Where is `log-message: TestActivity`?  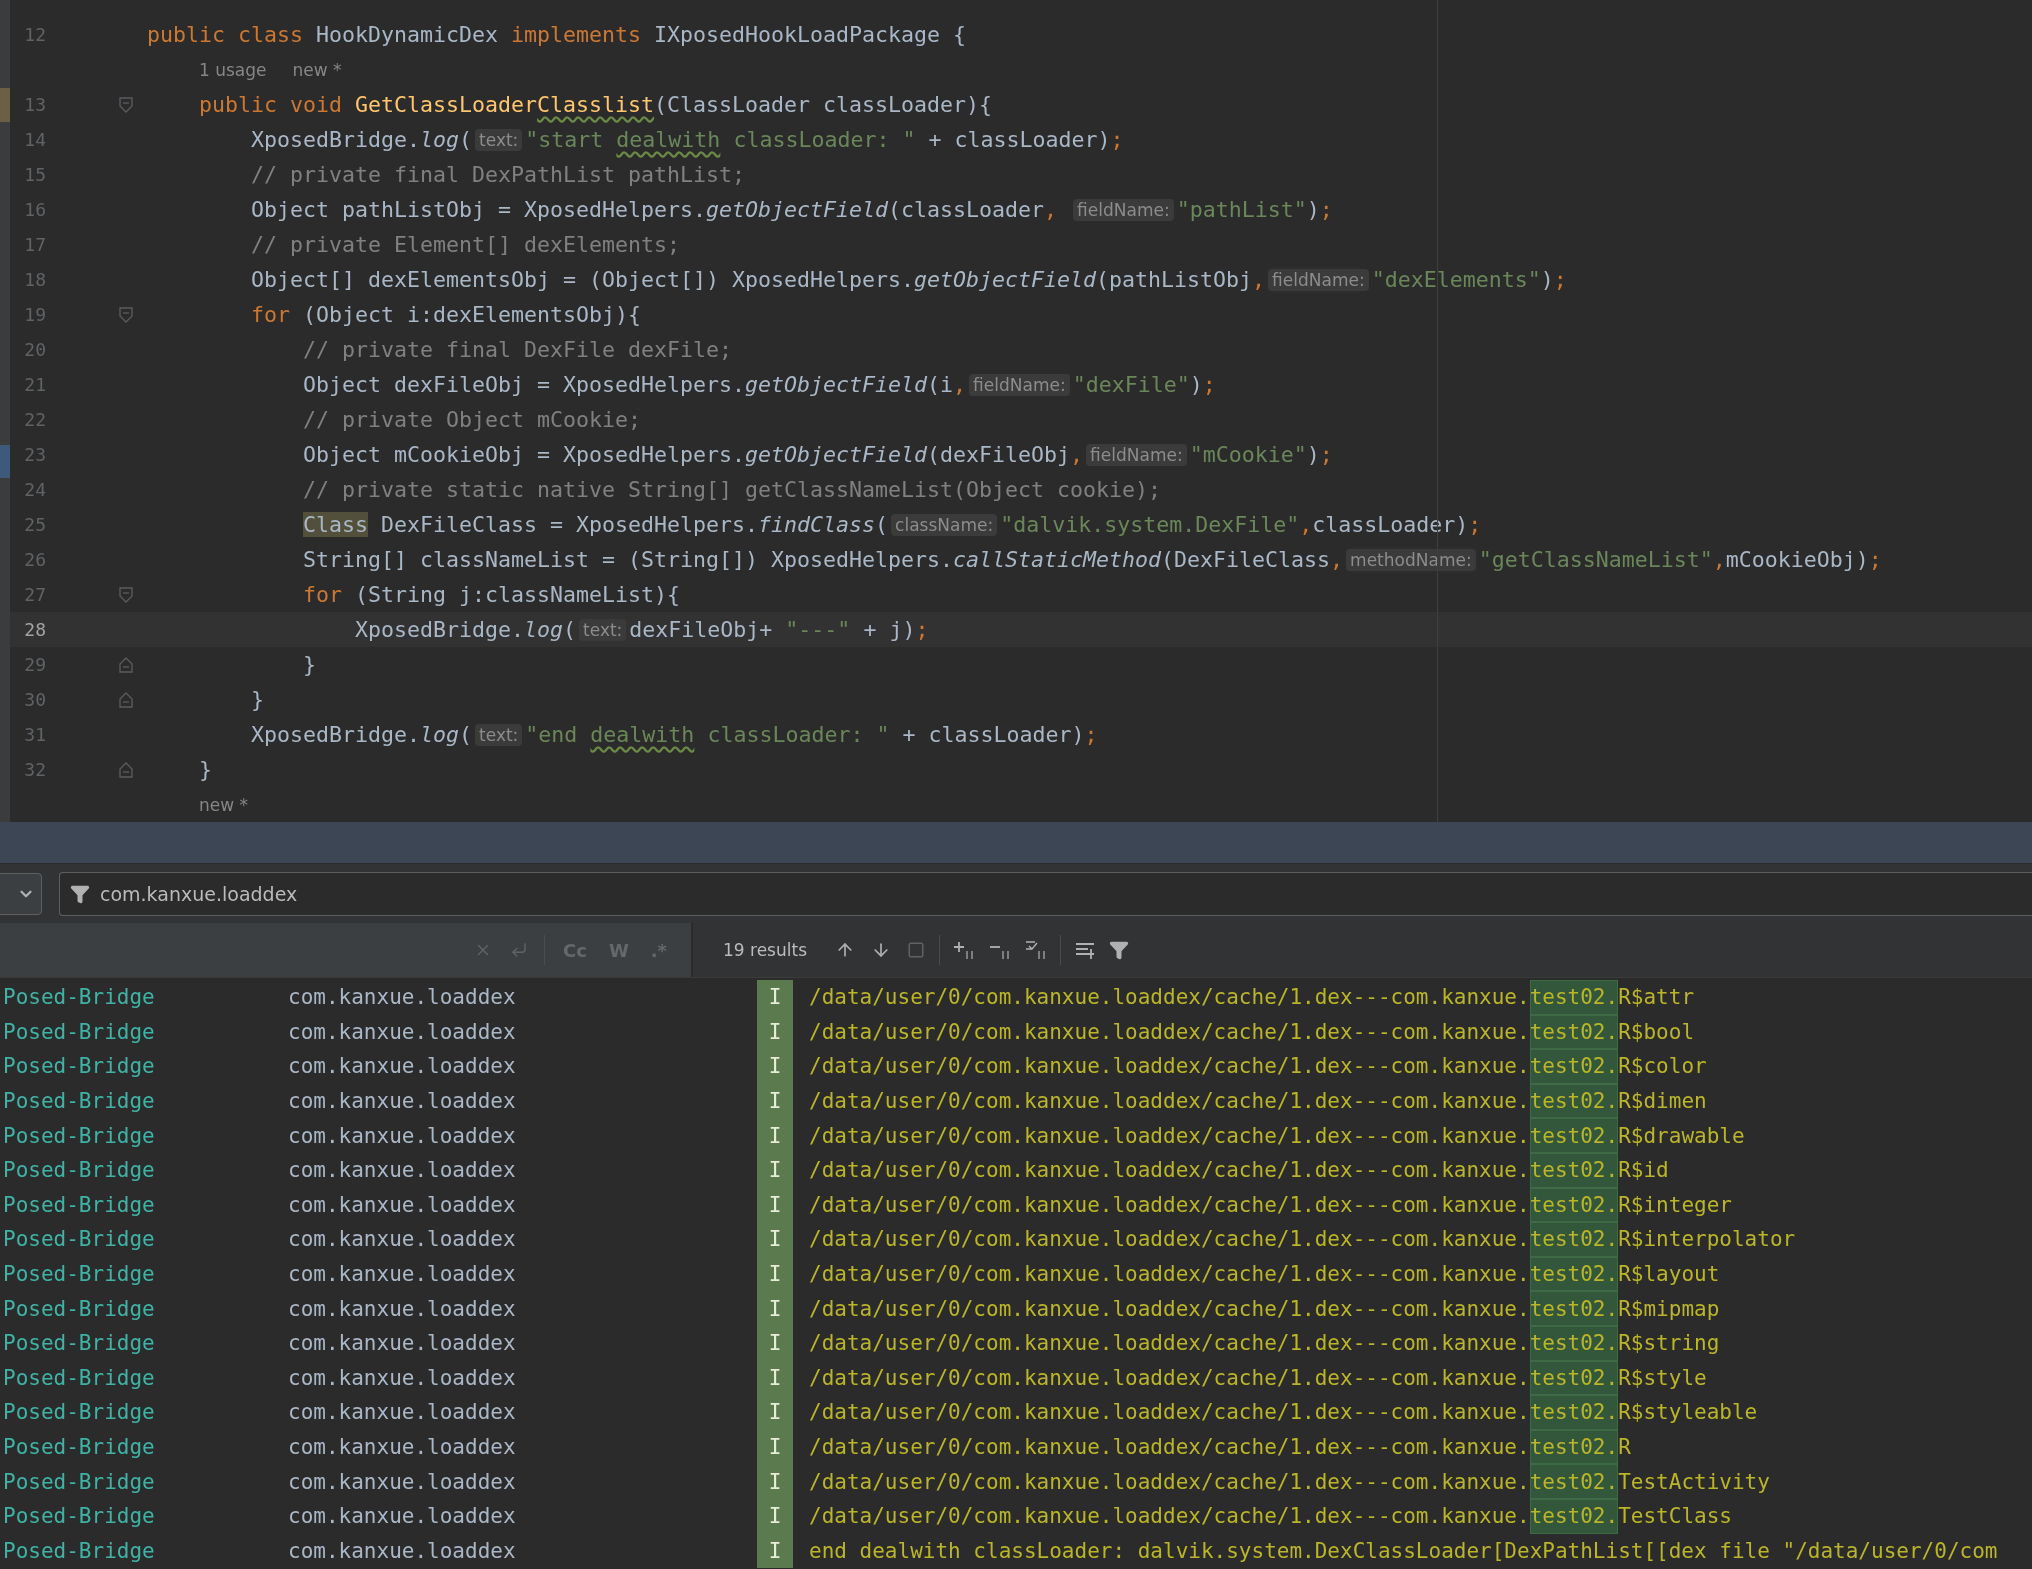 log-message: TestActivity is located at coordinates (1694, 1482).